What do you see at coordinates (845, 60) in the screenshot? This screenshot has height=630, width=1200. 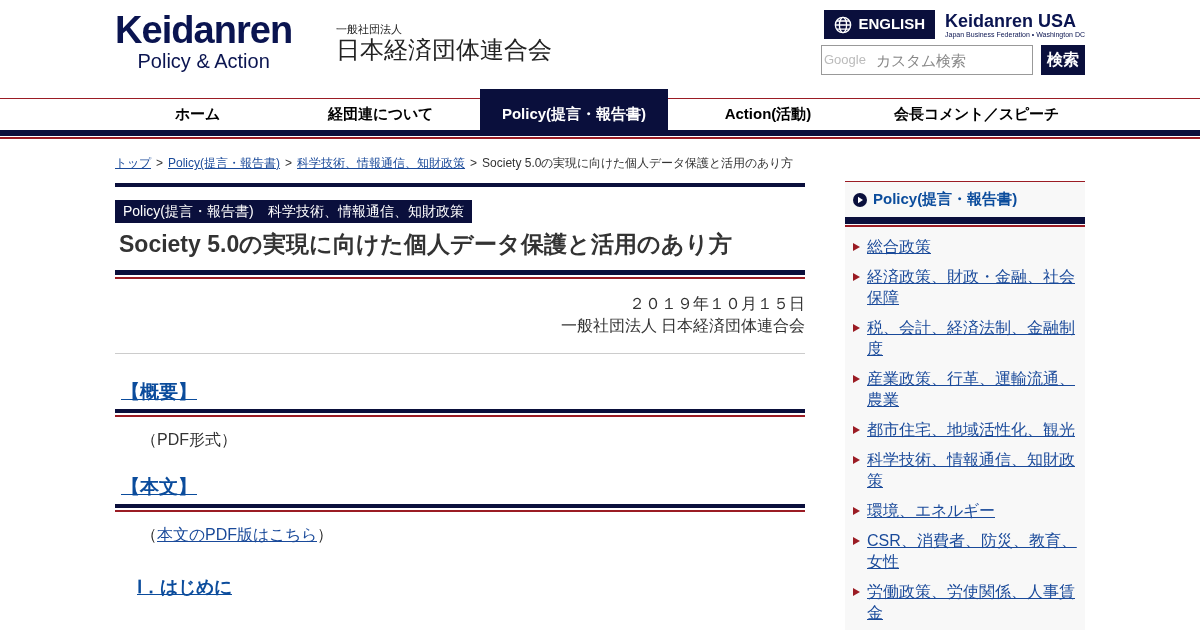 I see `search-brand: Google` at bounding box center [845, 60].